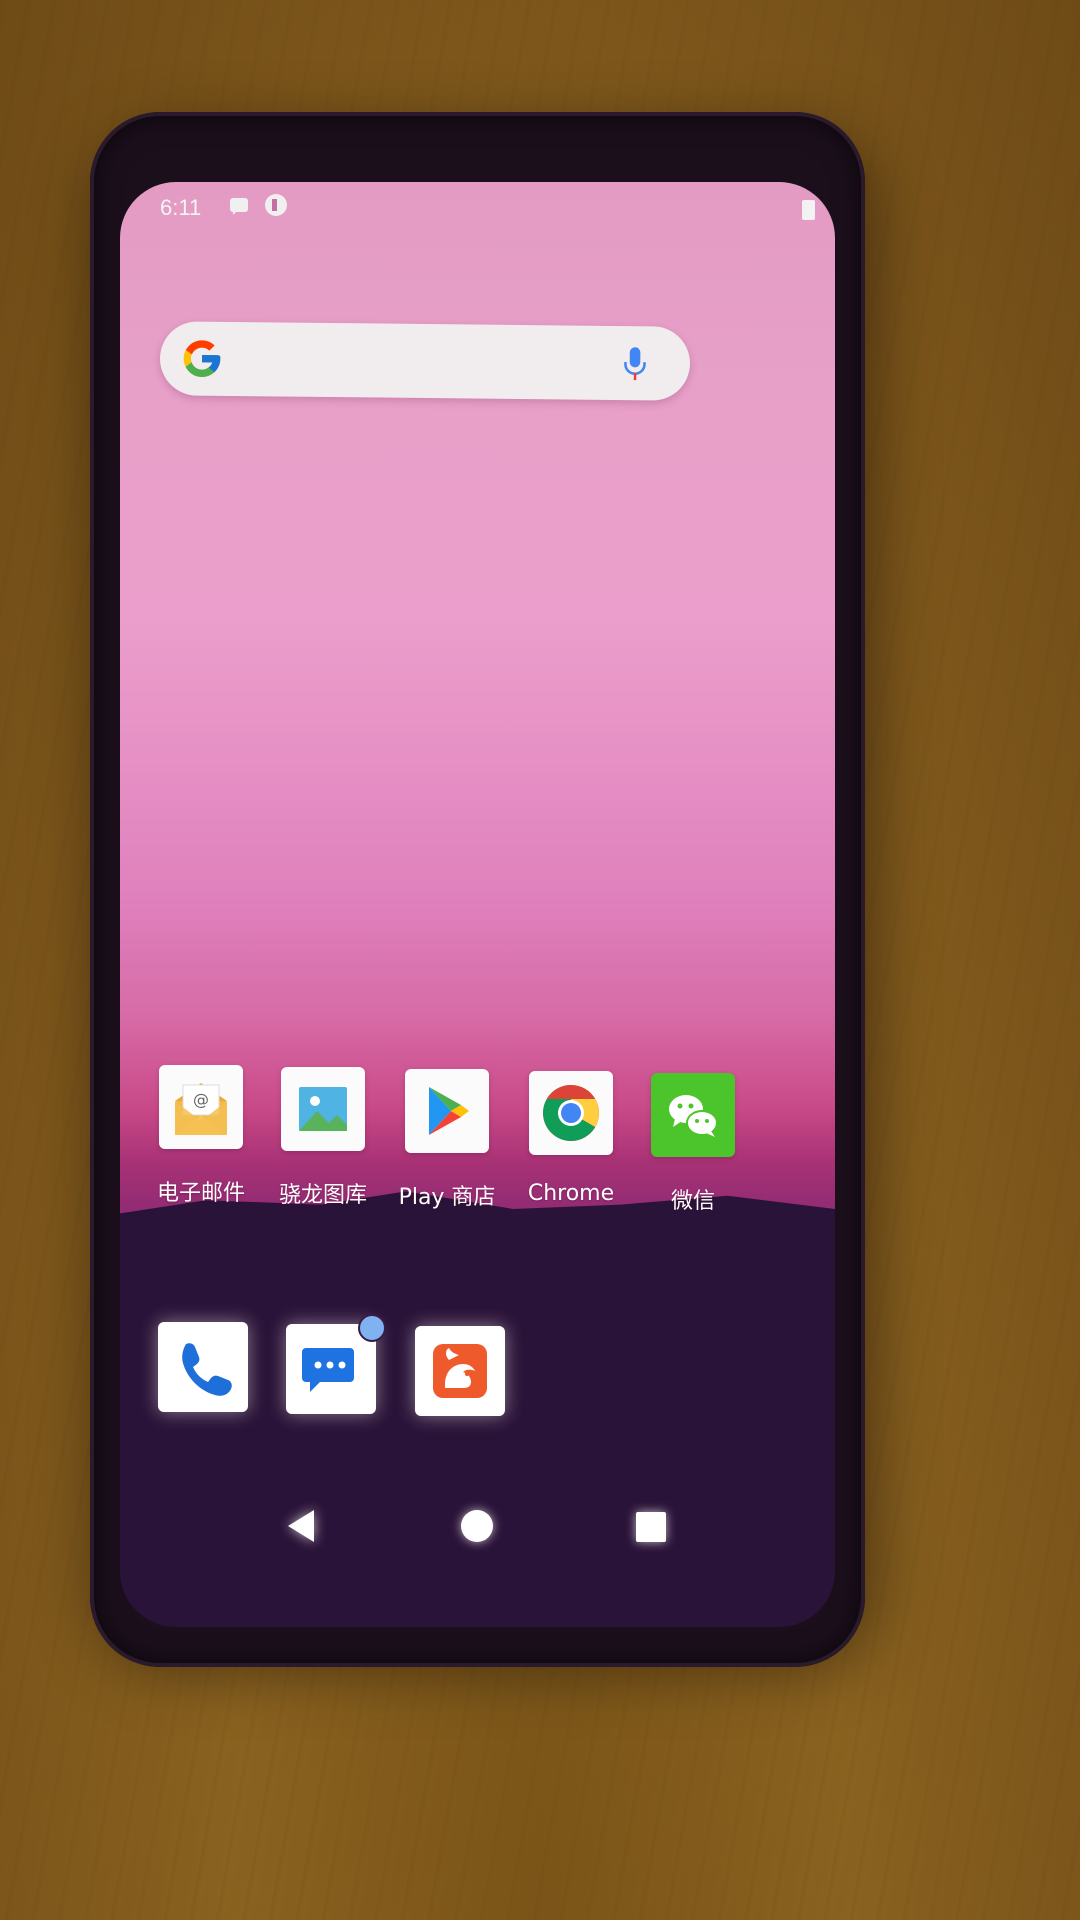 The width and height of the screenshot is (1080, 1920). I want to click on app-label: 骁龙图库, so click(322, 1195).